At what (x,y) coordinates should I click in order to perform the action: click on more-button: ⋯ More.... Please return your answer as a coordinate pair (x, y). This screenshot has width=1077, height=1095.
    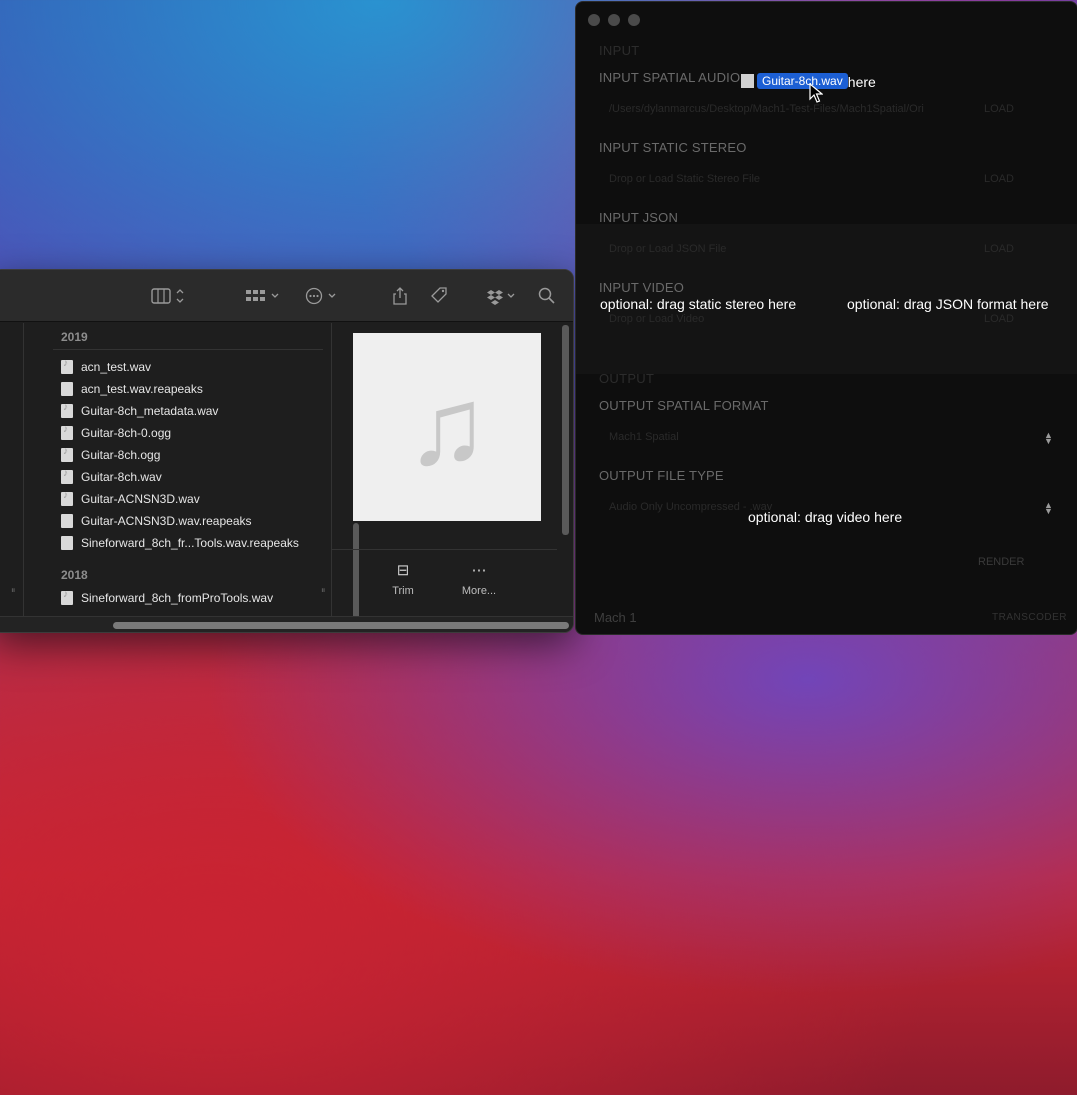
    Looking at the image, I should click on (479, 579).